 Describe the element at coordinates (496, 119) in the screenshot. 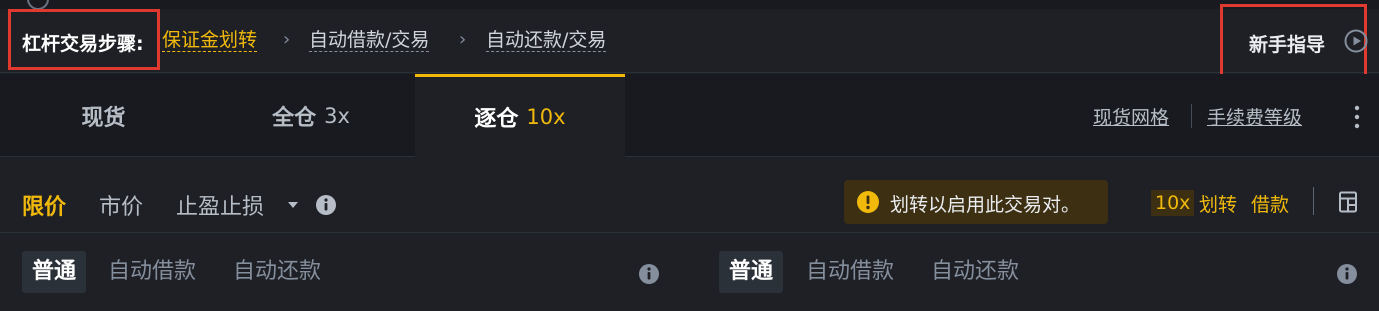

I see `tab-label: 逐仓` at that location.